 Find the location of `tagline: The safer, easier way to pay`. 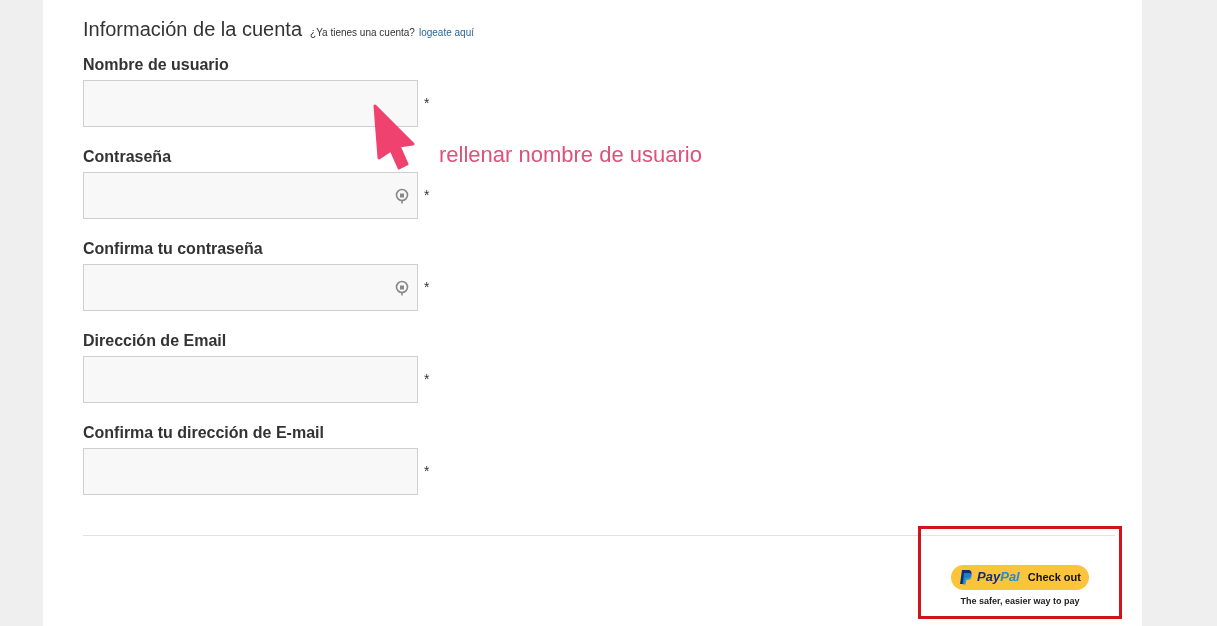

tagline: The safer, easier way to pay is located at coordinates (1020, 601).